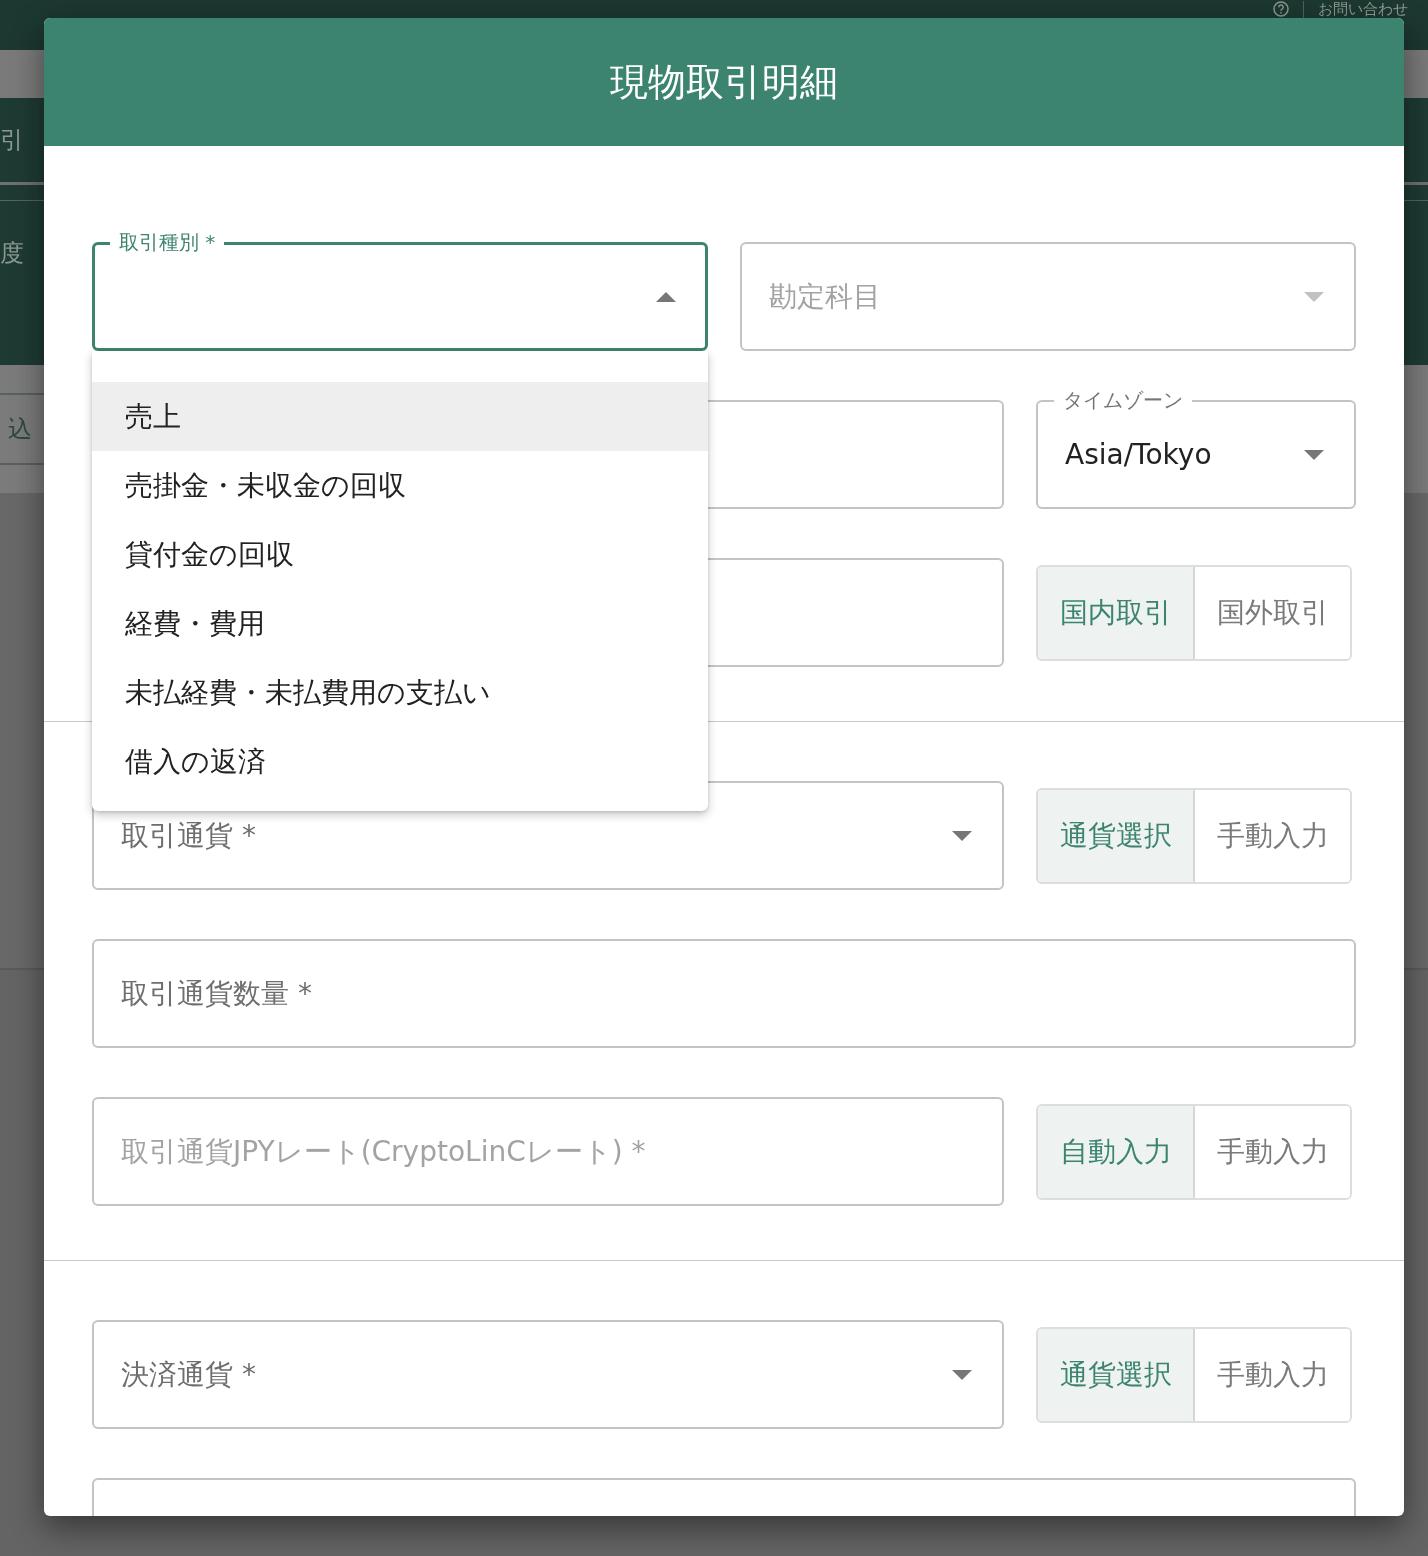  What do you see at coordinates (548, 1374) in the screenshot?
I see `select-field: 決済通貨 *` at bounding box center [548, 1374].